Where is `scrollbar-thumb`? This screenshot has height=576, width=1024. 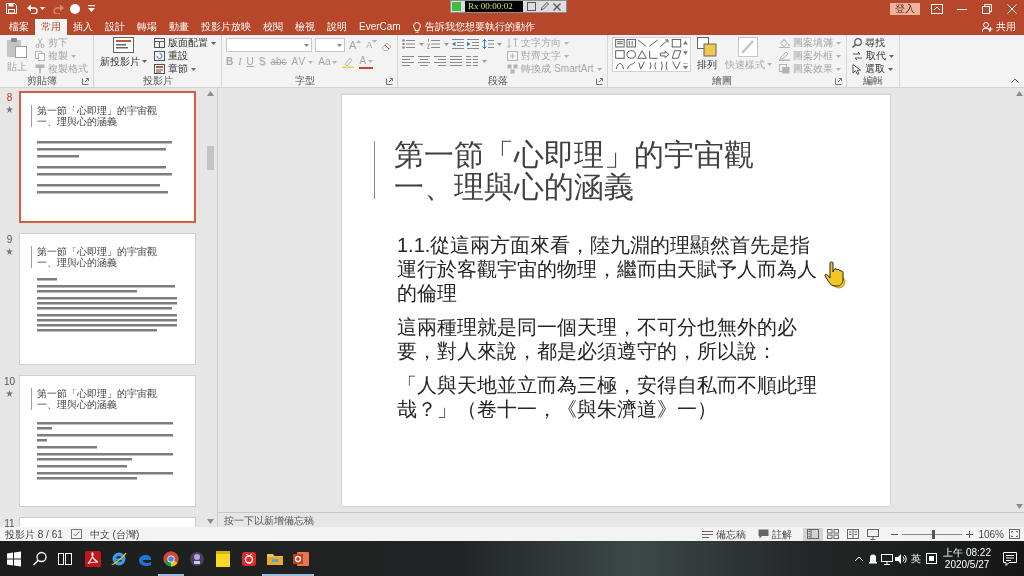 scrollbar-thumb is located at coordinates (210, 158).